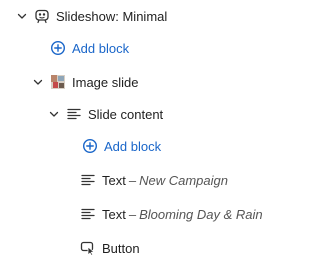  I want to click on tree-item-text-blooming-day: Text – Blooming Day & Rain, so click(171, 214).